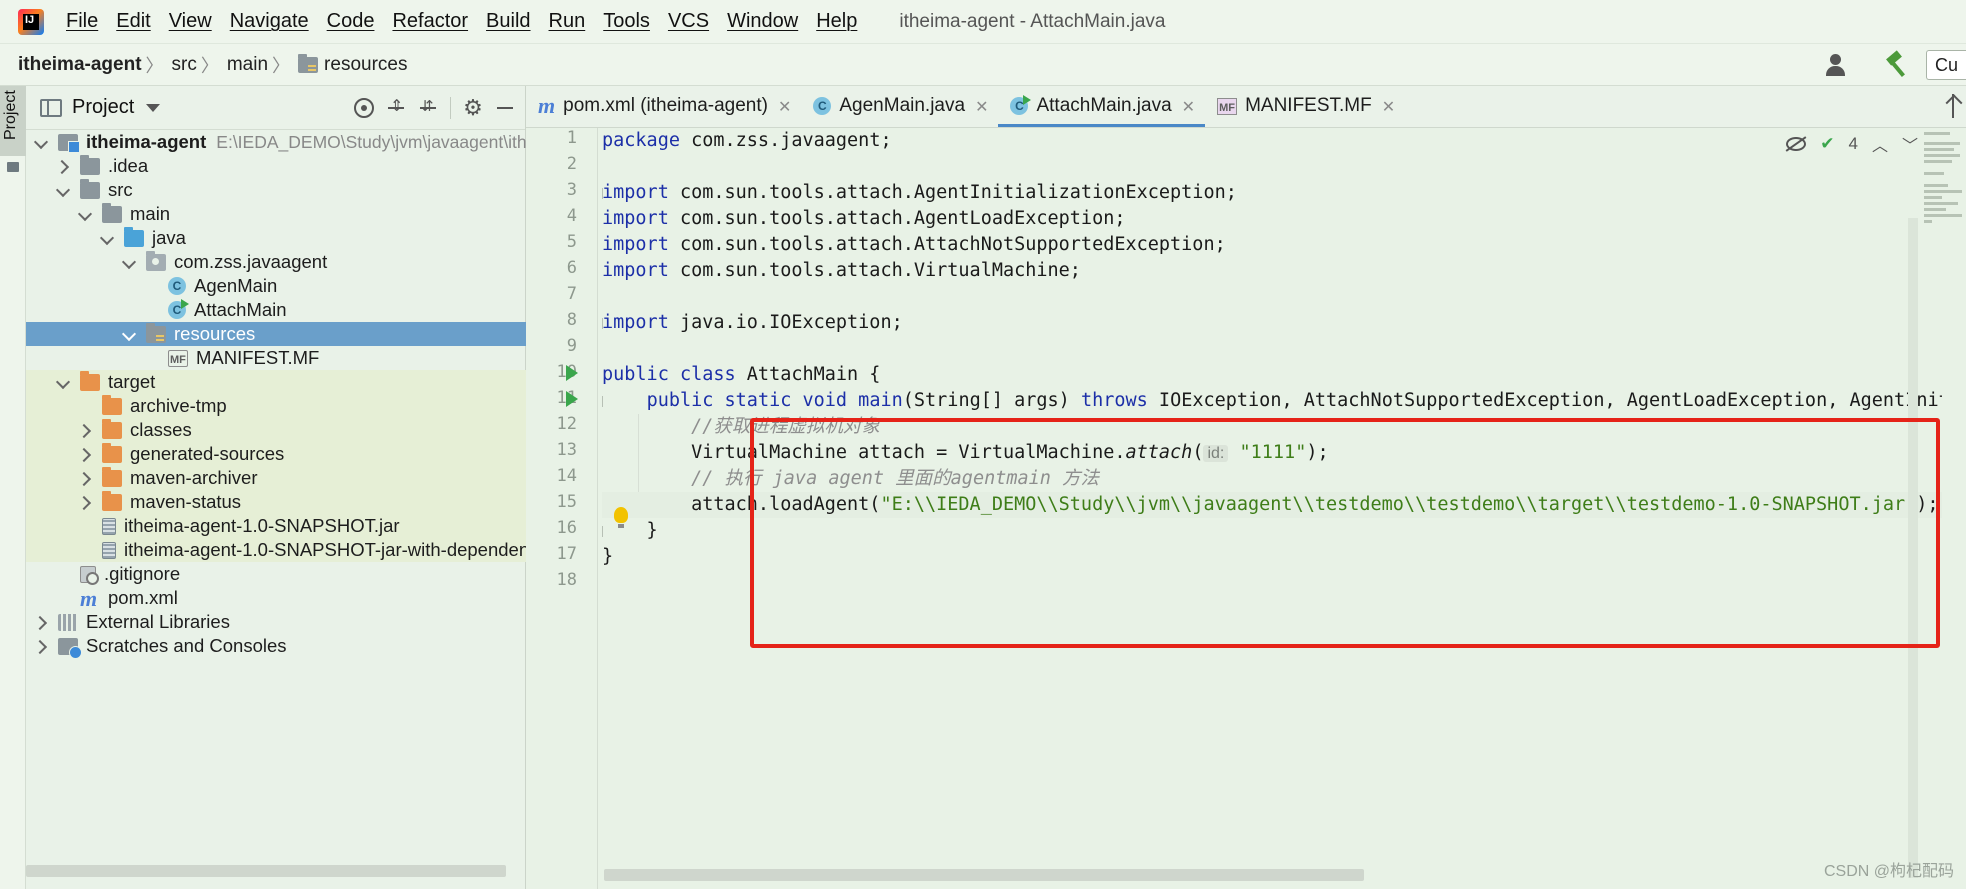 Image resolution: width=1966 pixels, height=889 pixels. Describe the element at coordinates (276, 502) in the screenshot. I see `tree-row-maven-status: maven-status` at that location.